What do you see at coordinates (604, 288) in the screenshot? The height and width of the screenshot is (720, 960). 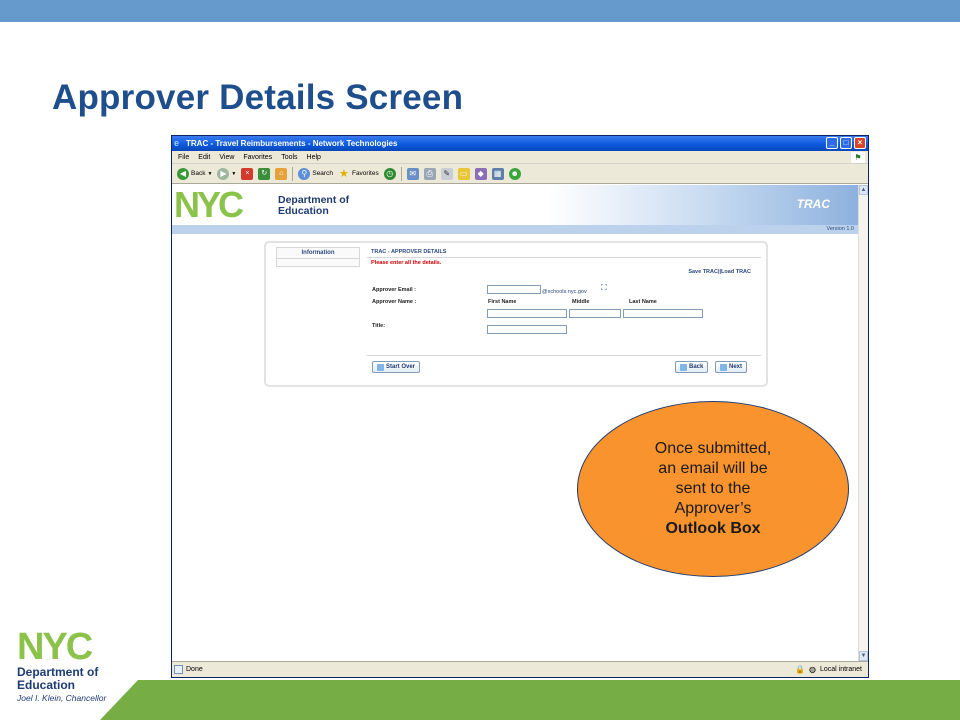 I see `binoculars-icon: ⛶` at bounding box center [604, 288].